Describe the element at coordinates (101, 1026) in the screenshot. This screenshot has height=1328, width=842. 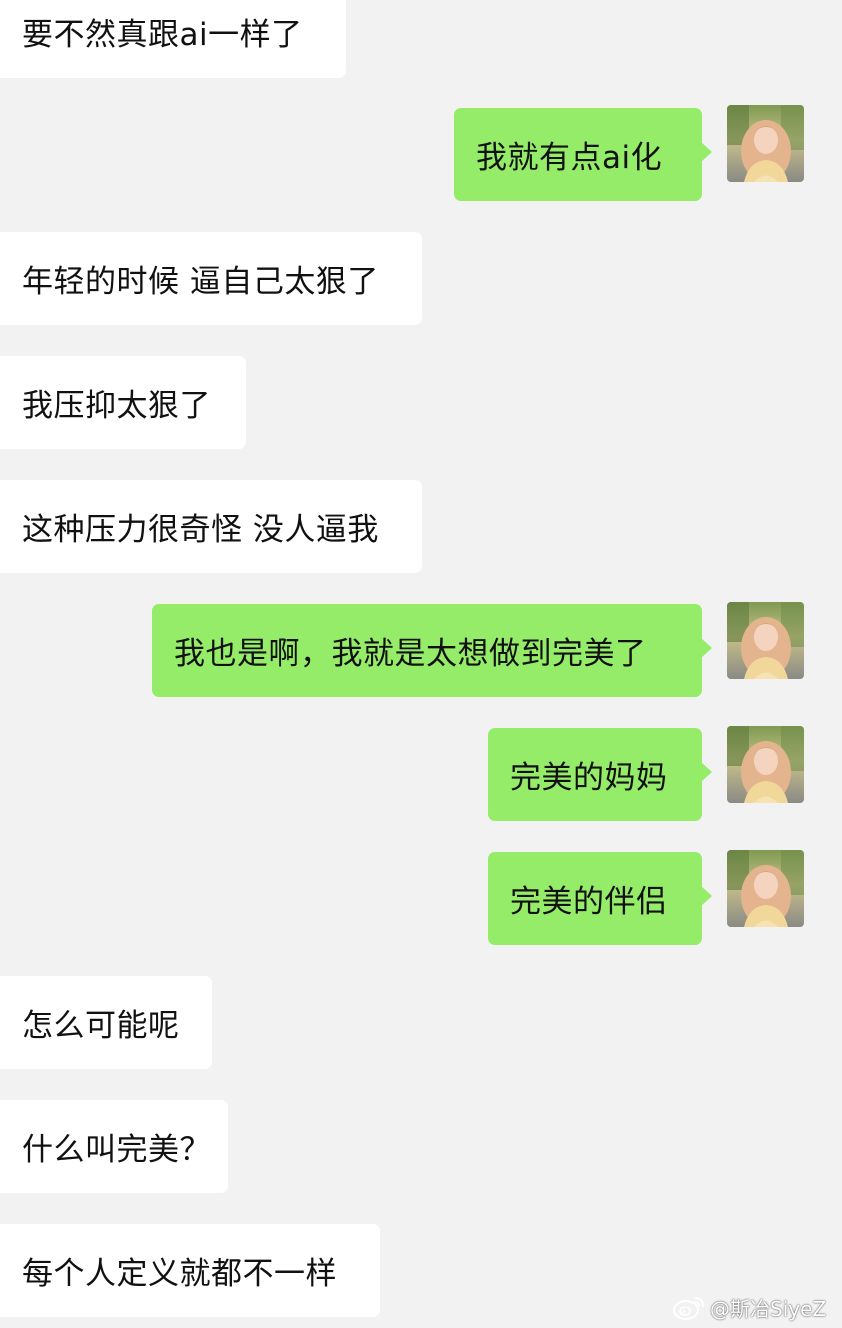
I see `message-text: 怎么可能呢` at that location.